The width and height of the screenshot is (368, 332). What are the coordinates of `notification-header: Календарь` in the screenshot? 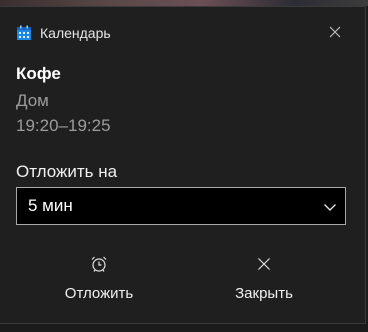 It's located at (63, 33).